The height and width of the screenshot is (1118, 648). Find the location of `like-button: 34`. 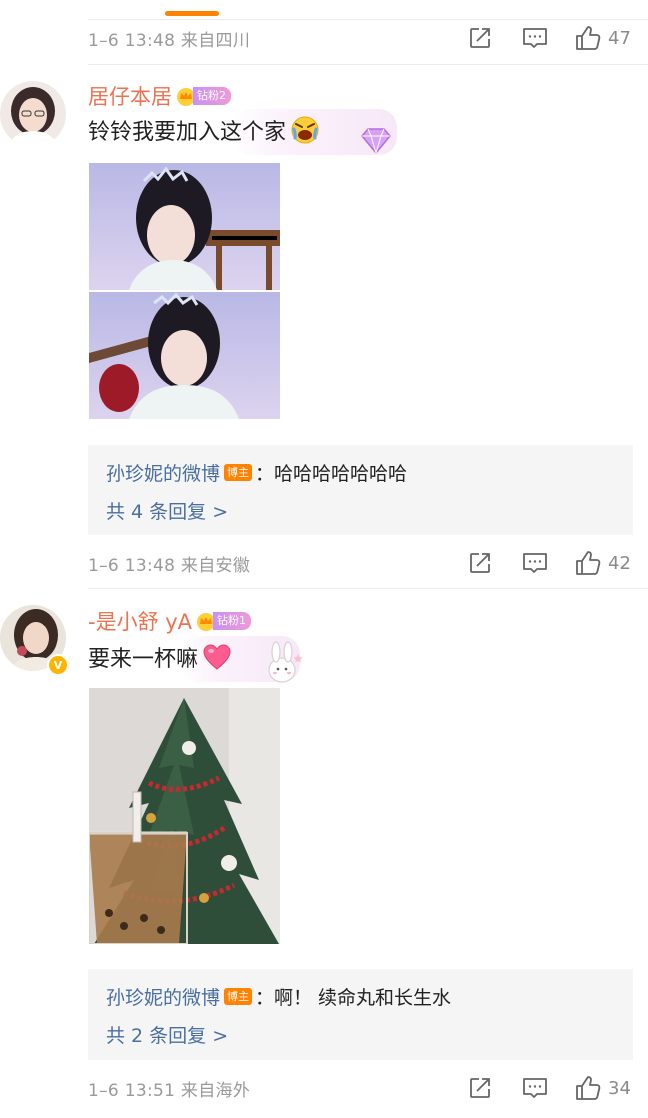

like-button: 34 is located at coordinates (602, 1088).